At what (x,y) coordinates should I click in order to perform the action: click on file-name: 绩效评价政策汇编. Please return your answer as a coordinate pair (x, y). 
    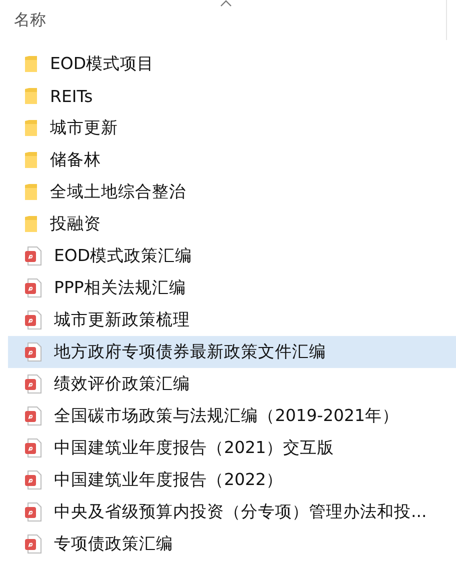
    Looking at the image, I should click on (122, 384).